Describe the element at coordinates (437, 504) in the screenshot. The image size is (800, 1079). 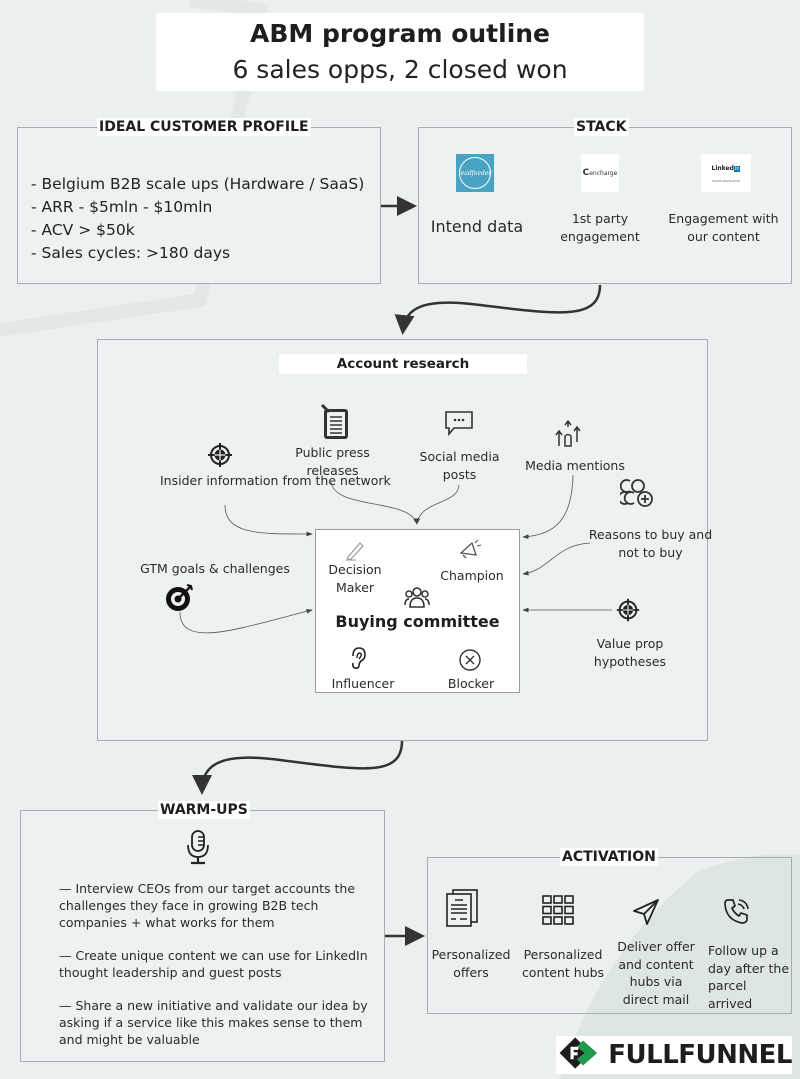
I see `arrow-social-to-committee` at that location.